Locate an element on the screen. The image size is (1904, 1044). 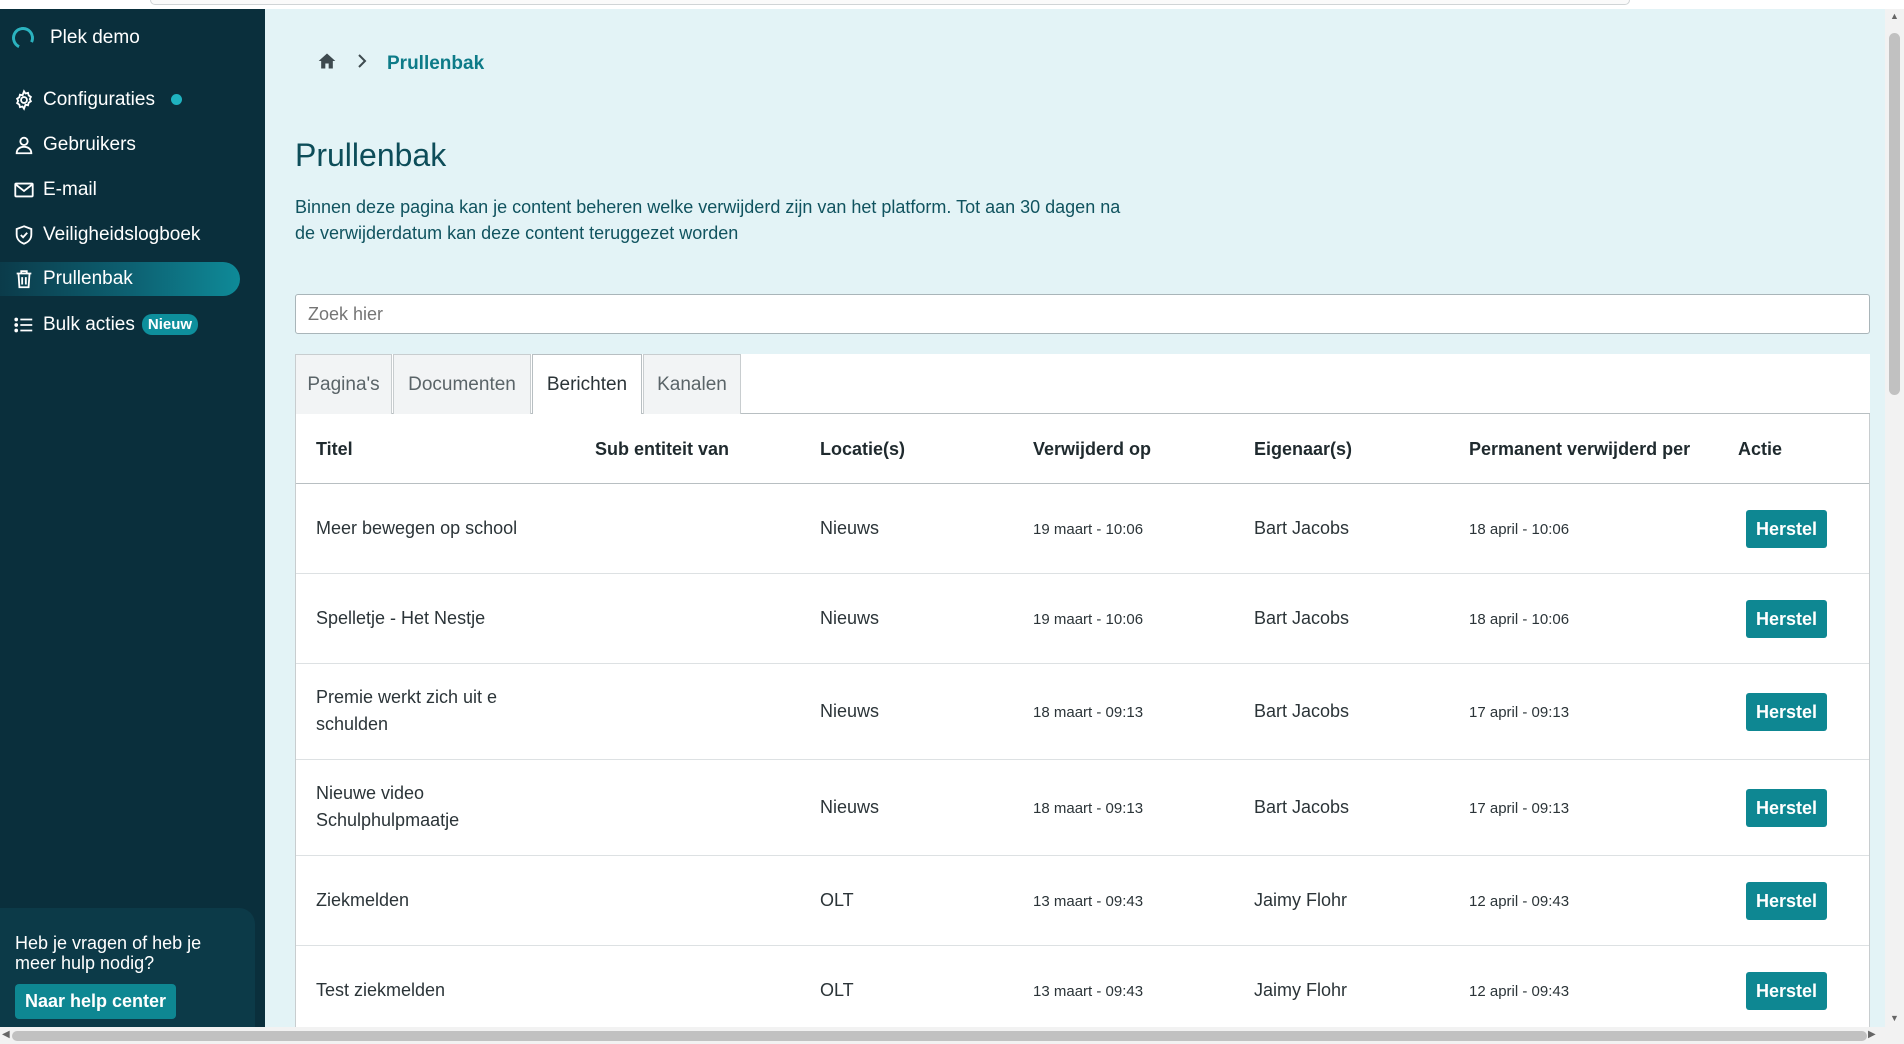
trash-icon is located at coordinates (24, 279).